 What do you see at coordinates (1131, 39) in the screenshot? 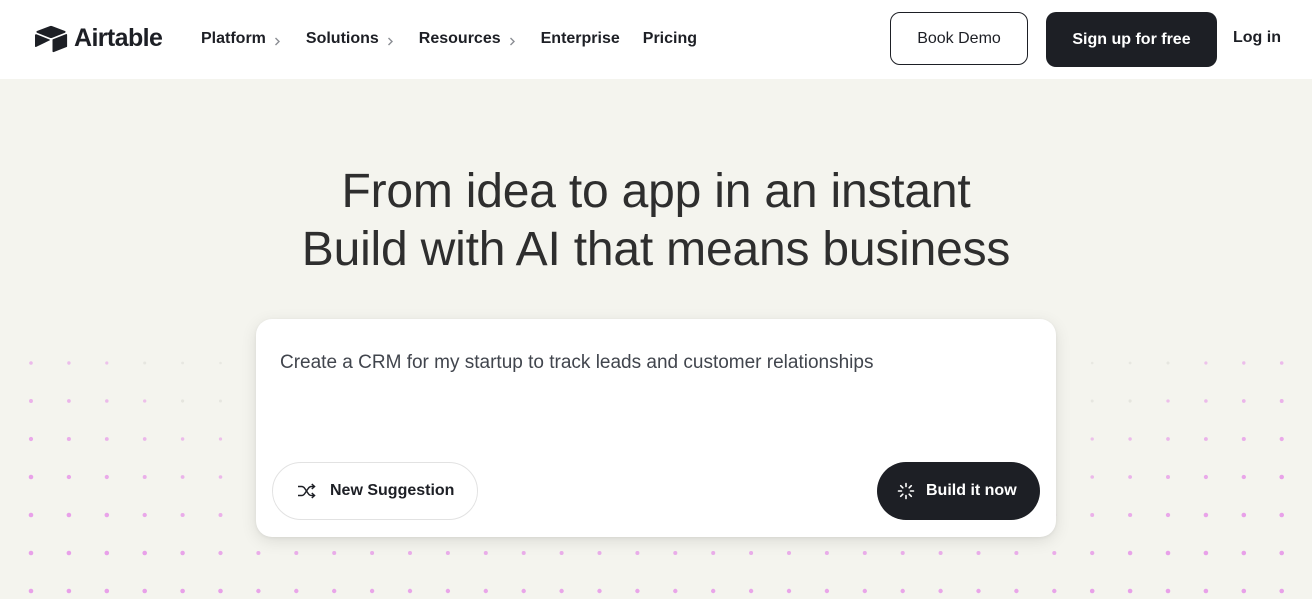
I see `sign-up-button: Sign up for free` at bounding box center [1131, 39].